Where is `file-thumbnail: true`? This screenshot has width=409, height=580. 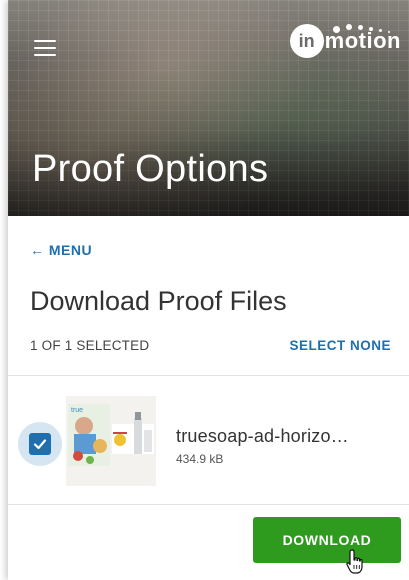
file-thumbnail: true is located at coordinates (111, 441).